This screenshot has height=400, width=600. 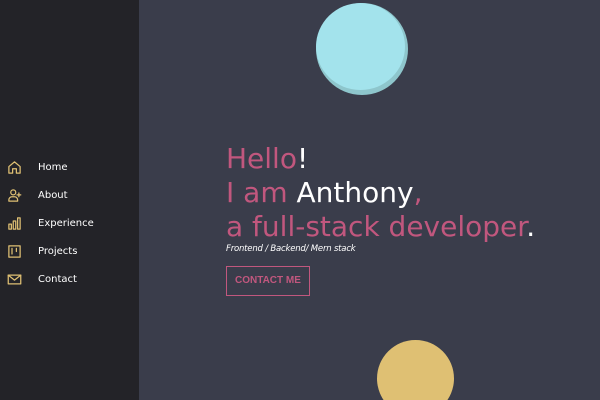 I want to click on hero-role-punct: ., so click(x=531, y=226).